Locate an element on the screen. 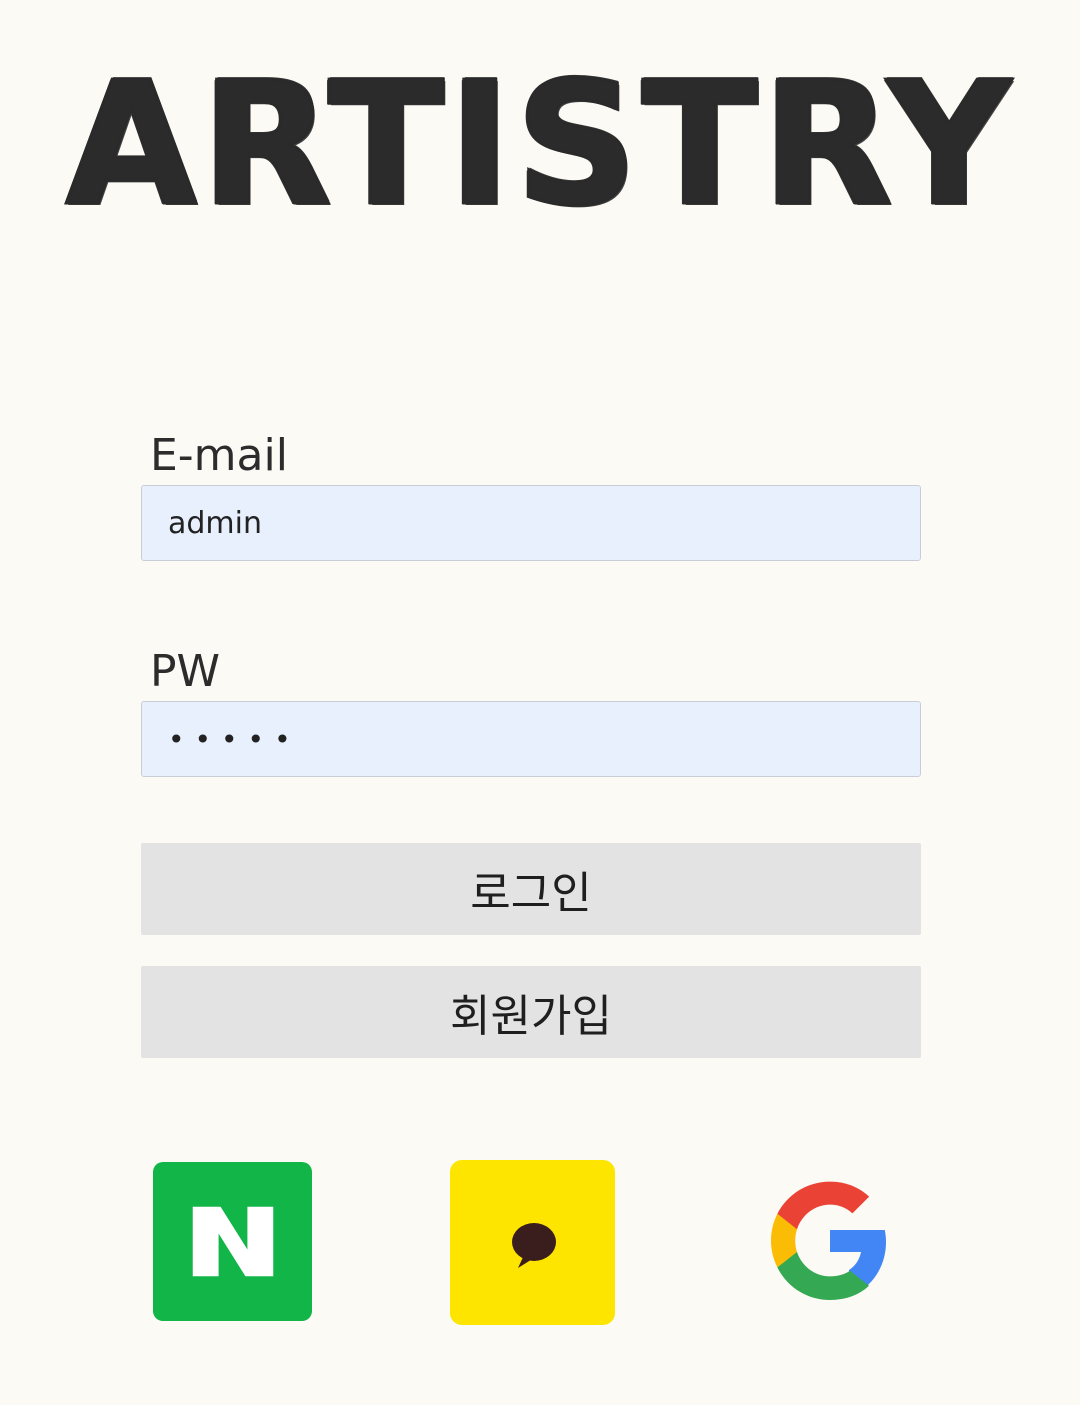  google-icon is located at coordinates (828, 1240).